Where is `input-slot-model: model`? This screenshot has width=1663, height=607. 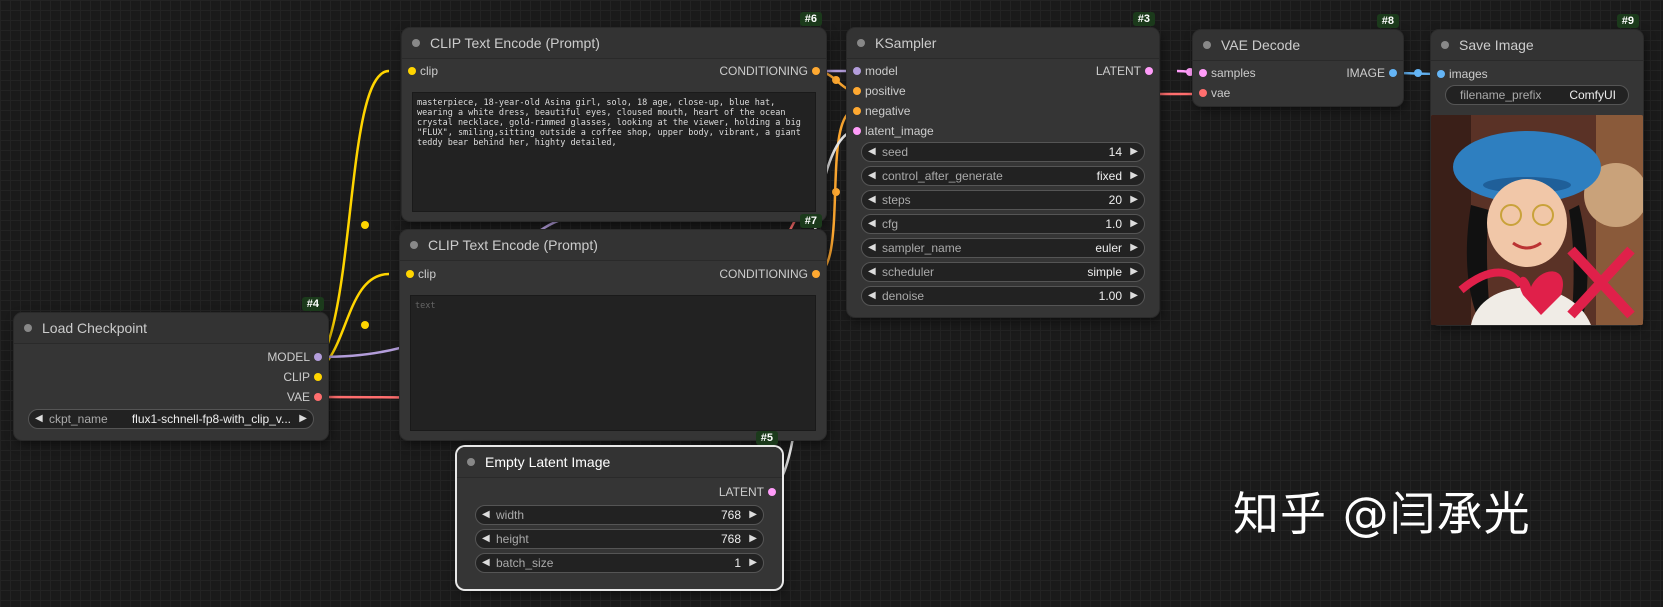
input-slot-model: model is located at coordinates (872, 71).